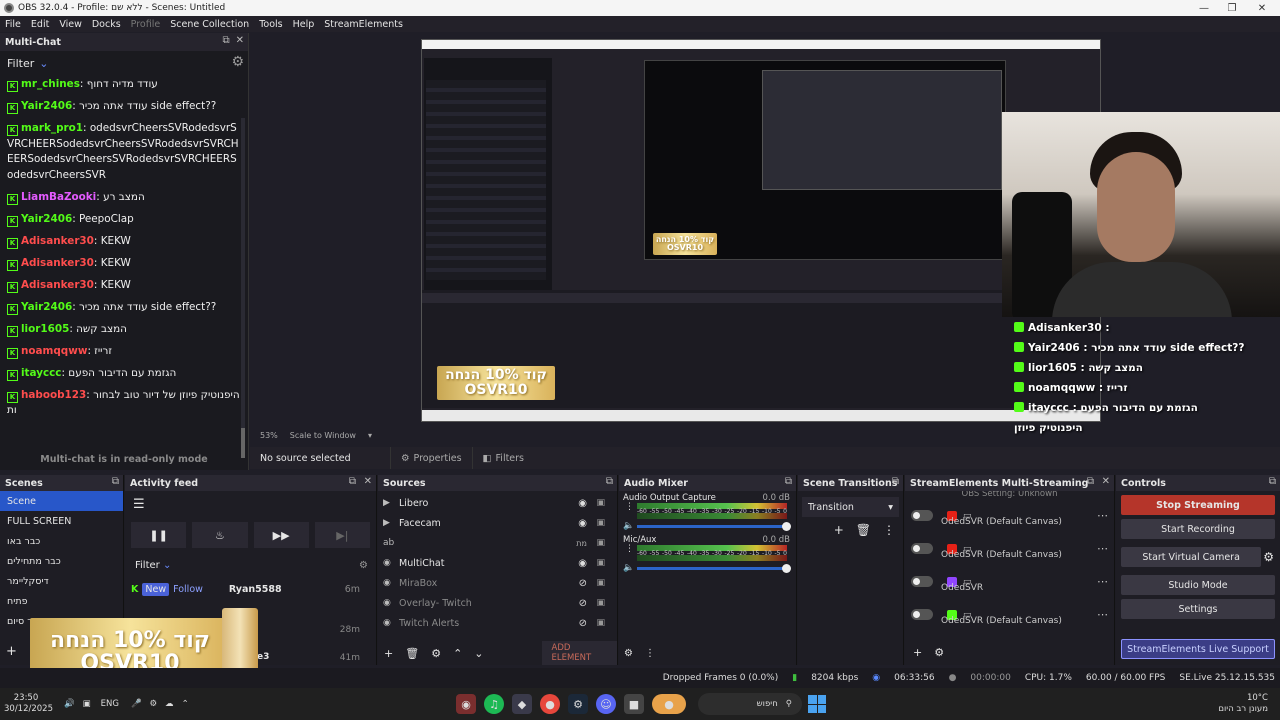 The width and height of the screenshot is (1280, 720). I want to click on volume-icon: 🔊, so click(69, 704).